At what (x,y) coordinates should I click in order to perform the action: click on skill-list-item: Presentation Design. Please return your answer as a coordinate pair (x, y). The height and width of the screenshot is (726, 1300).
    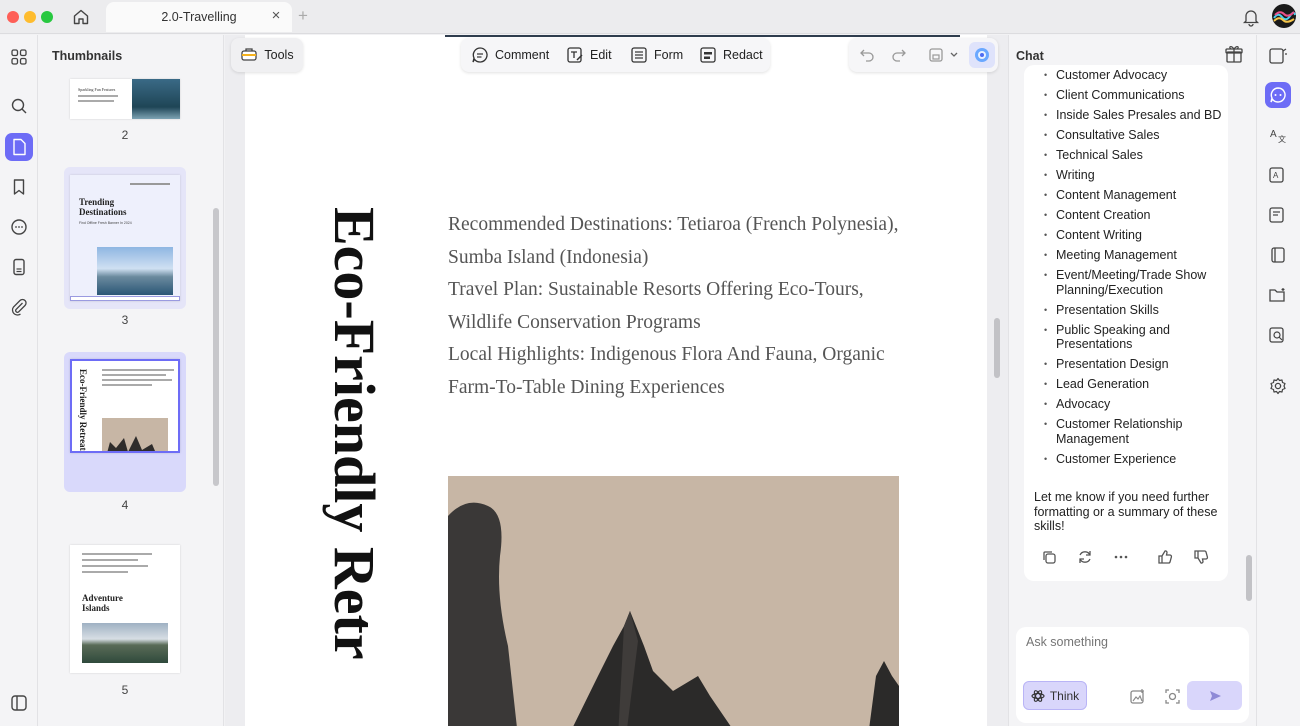
    Looking at the image, I should click on (1131, 364).